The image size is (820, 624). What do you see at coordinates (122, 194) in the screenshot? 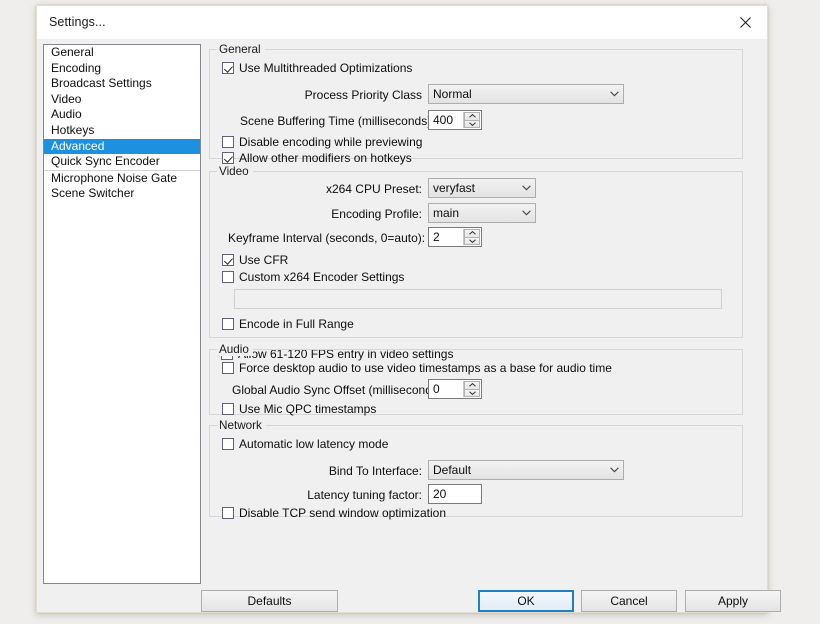
I see `sidebar-item-scene-switcher: Scene Switcher` at bounding box center [122, 194].